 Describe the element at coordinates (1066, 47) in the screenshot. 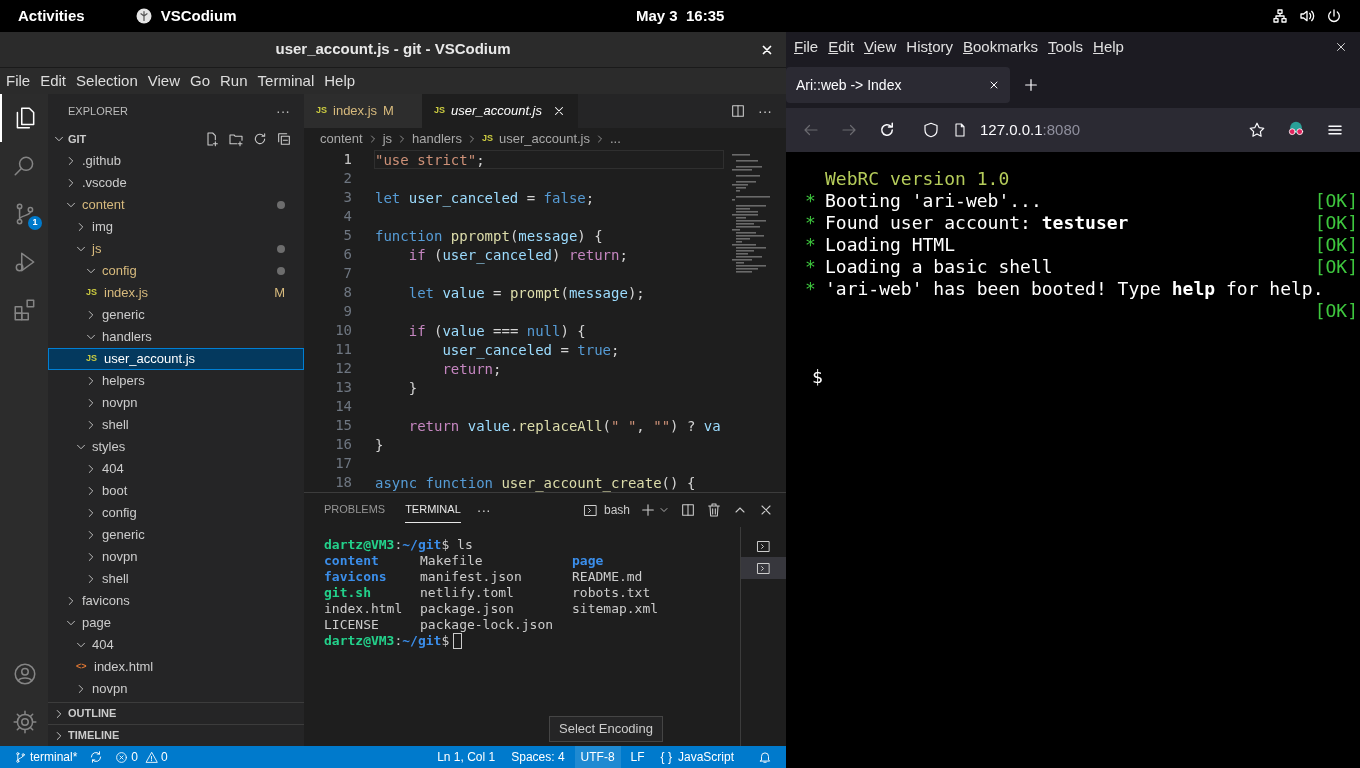

I see `menu-item: Tools` at that location.